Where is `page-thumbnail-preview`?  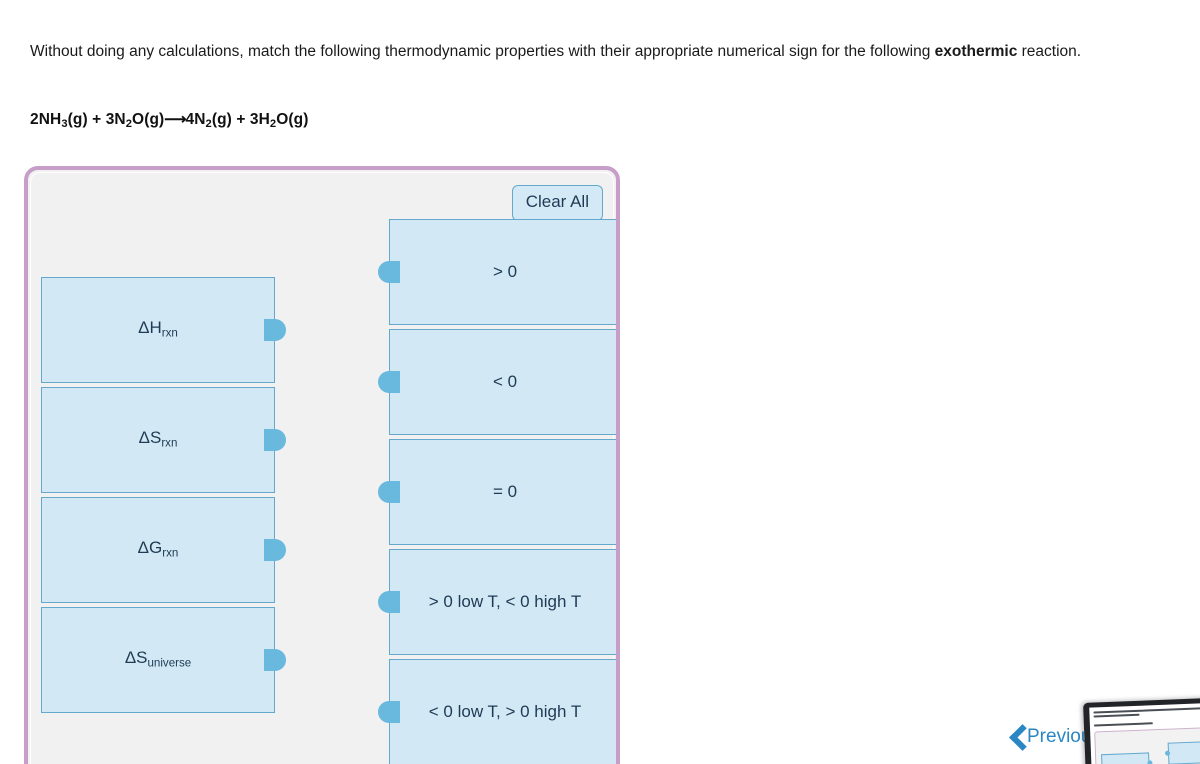
page-thumbnail-preview is located at coordinates (1141, 730).